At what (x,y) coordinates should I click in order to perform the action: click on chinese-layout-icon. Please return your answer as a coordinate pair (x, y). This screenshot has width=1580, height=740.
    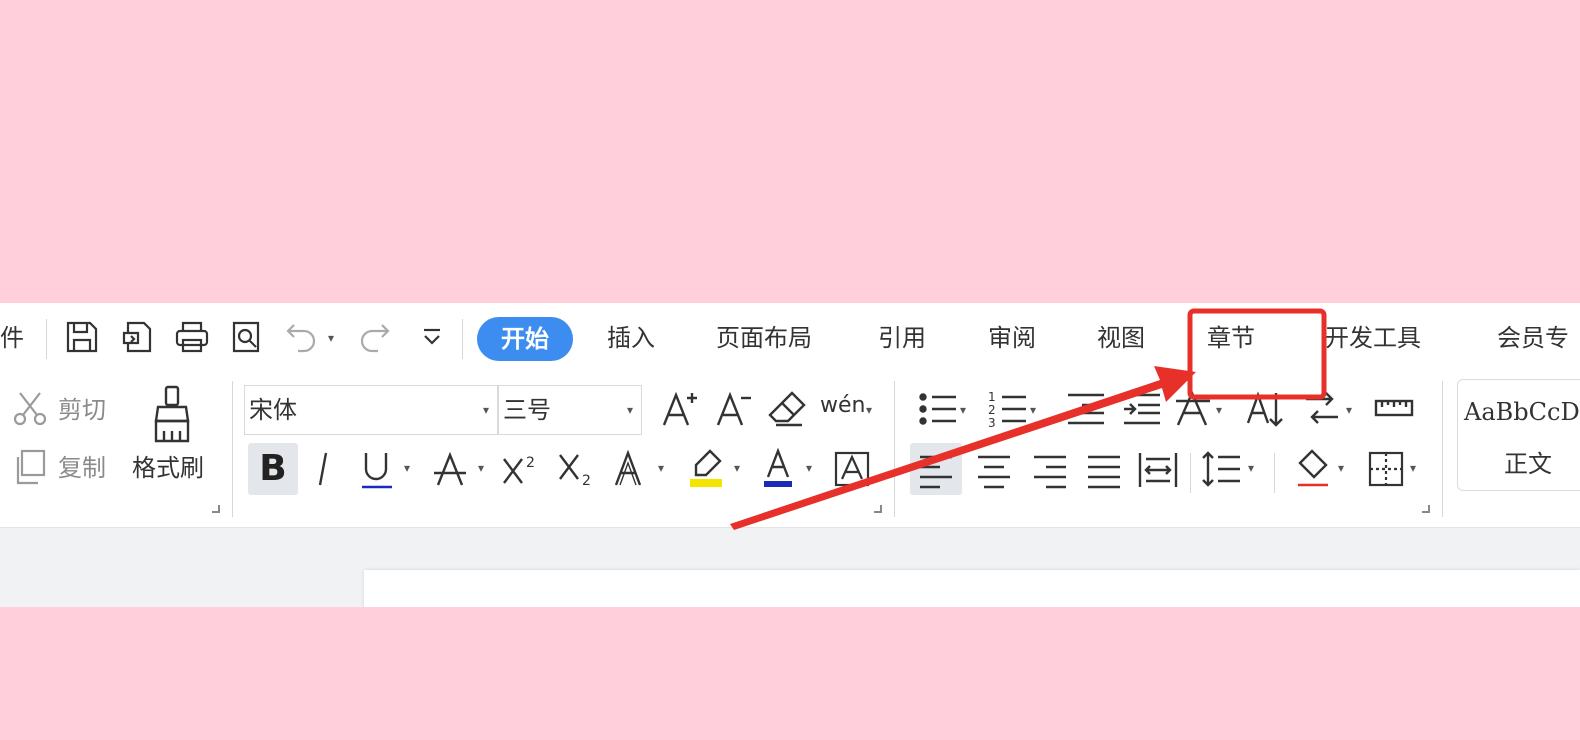
    Looking at the image, I should click on (1194, 409).